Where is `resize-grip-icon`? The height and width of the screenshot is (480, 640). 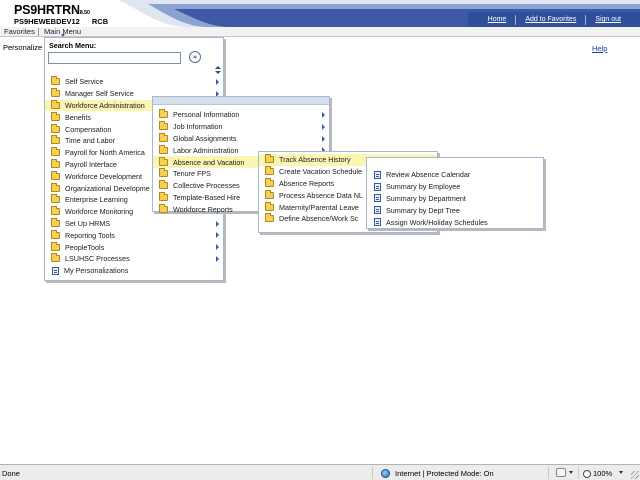
resize-grip-icon is located at coordinates (635, 475).